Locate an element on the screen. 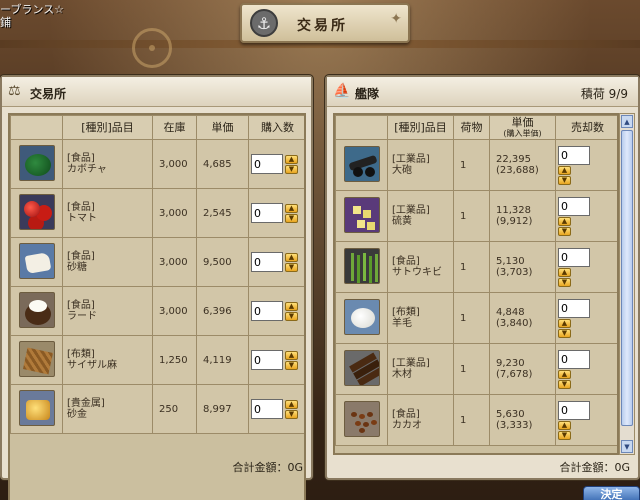 The height and width of the screenshot is (500, 640). fleet-col-price: 単価 (購入単価) is located at coordinates (522, 127).